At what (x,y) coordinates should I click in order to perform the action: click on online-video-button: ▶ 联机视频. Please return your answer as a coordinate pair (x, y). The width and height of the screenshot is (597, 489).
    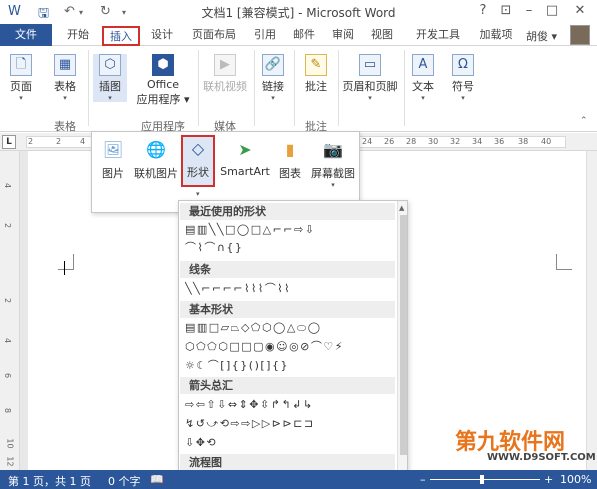
    Looking at the image, I should click on (225, 74).